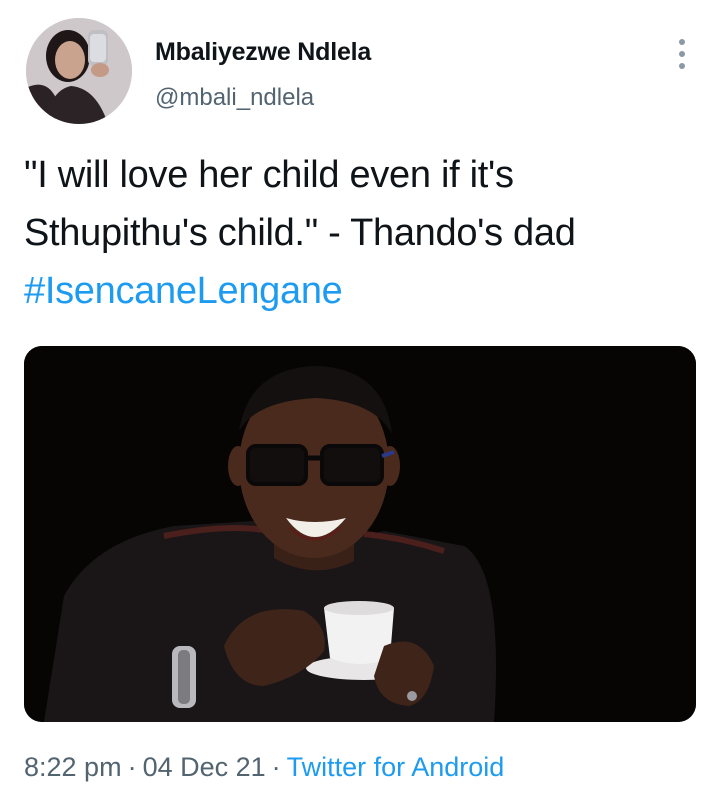  I want to click on tweet-text-line: "I will love her child even if it's, so click(269, 175).